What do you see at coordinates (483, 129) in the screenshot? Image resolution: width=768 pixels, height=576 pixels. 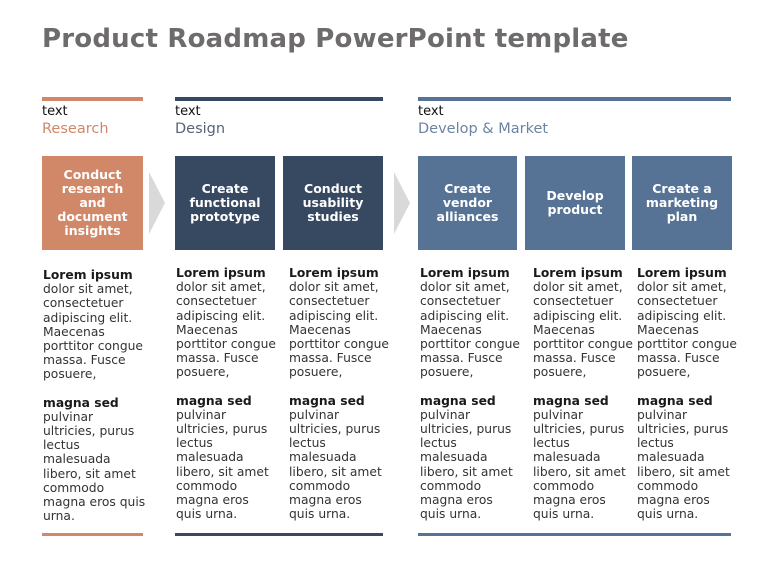 I see `develop-phase-name: Develop & Market` at bounding box center [483, 129].